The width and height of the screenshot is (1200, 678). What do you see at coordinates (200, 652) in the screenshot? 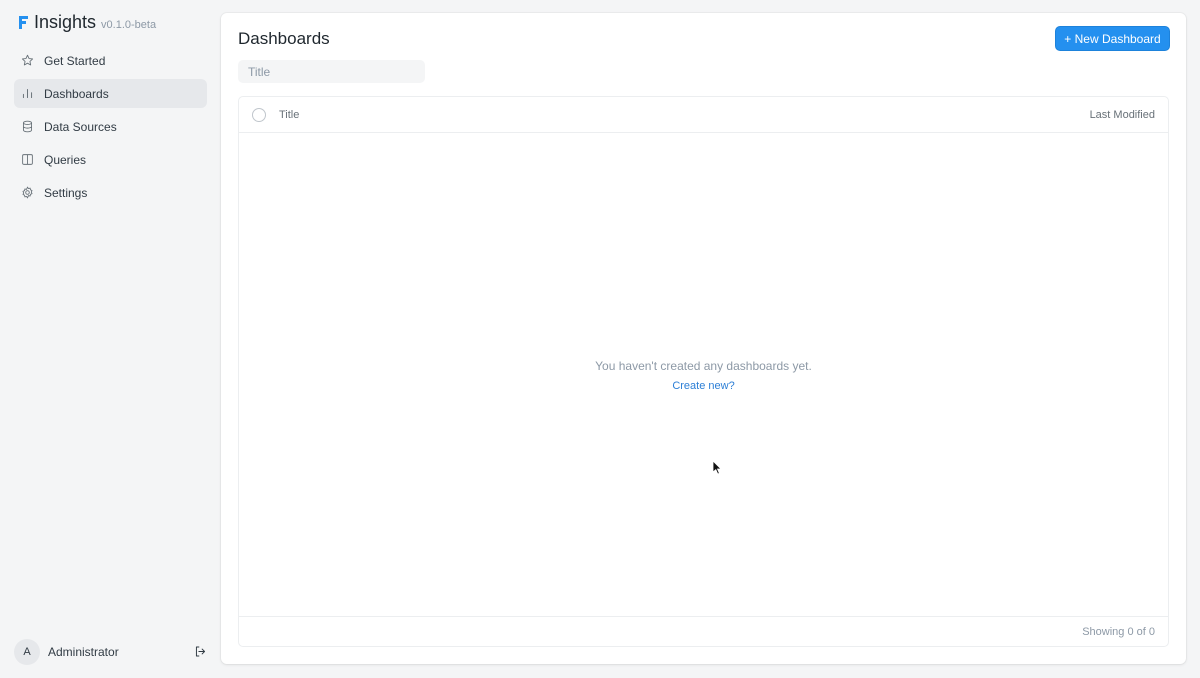
I see `logout-icon` at bounding box center [200, 652].